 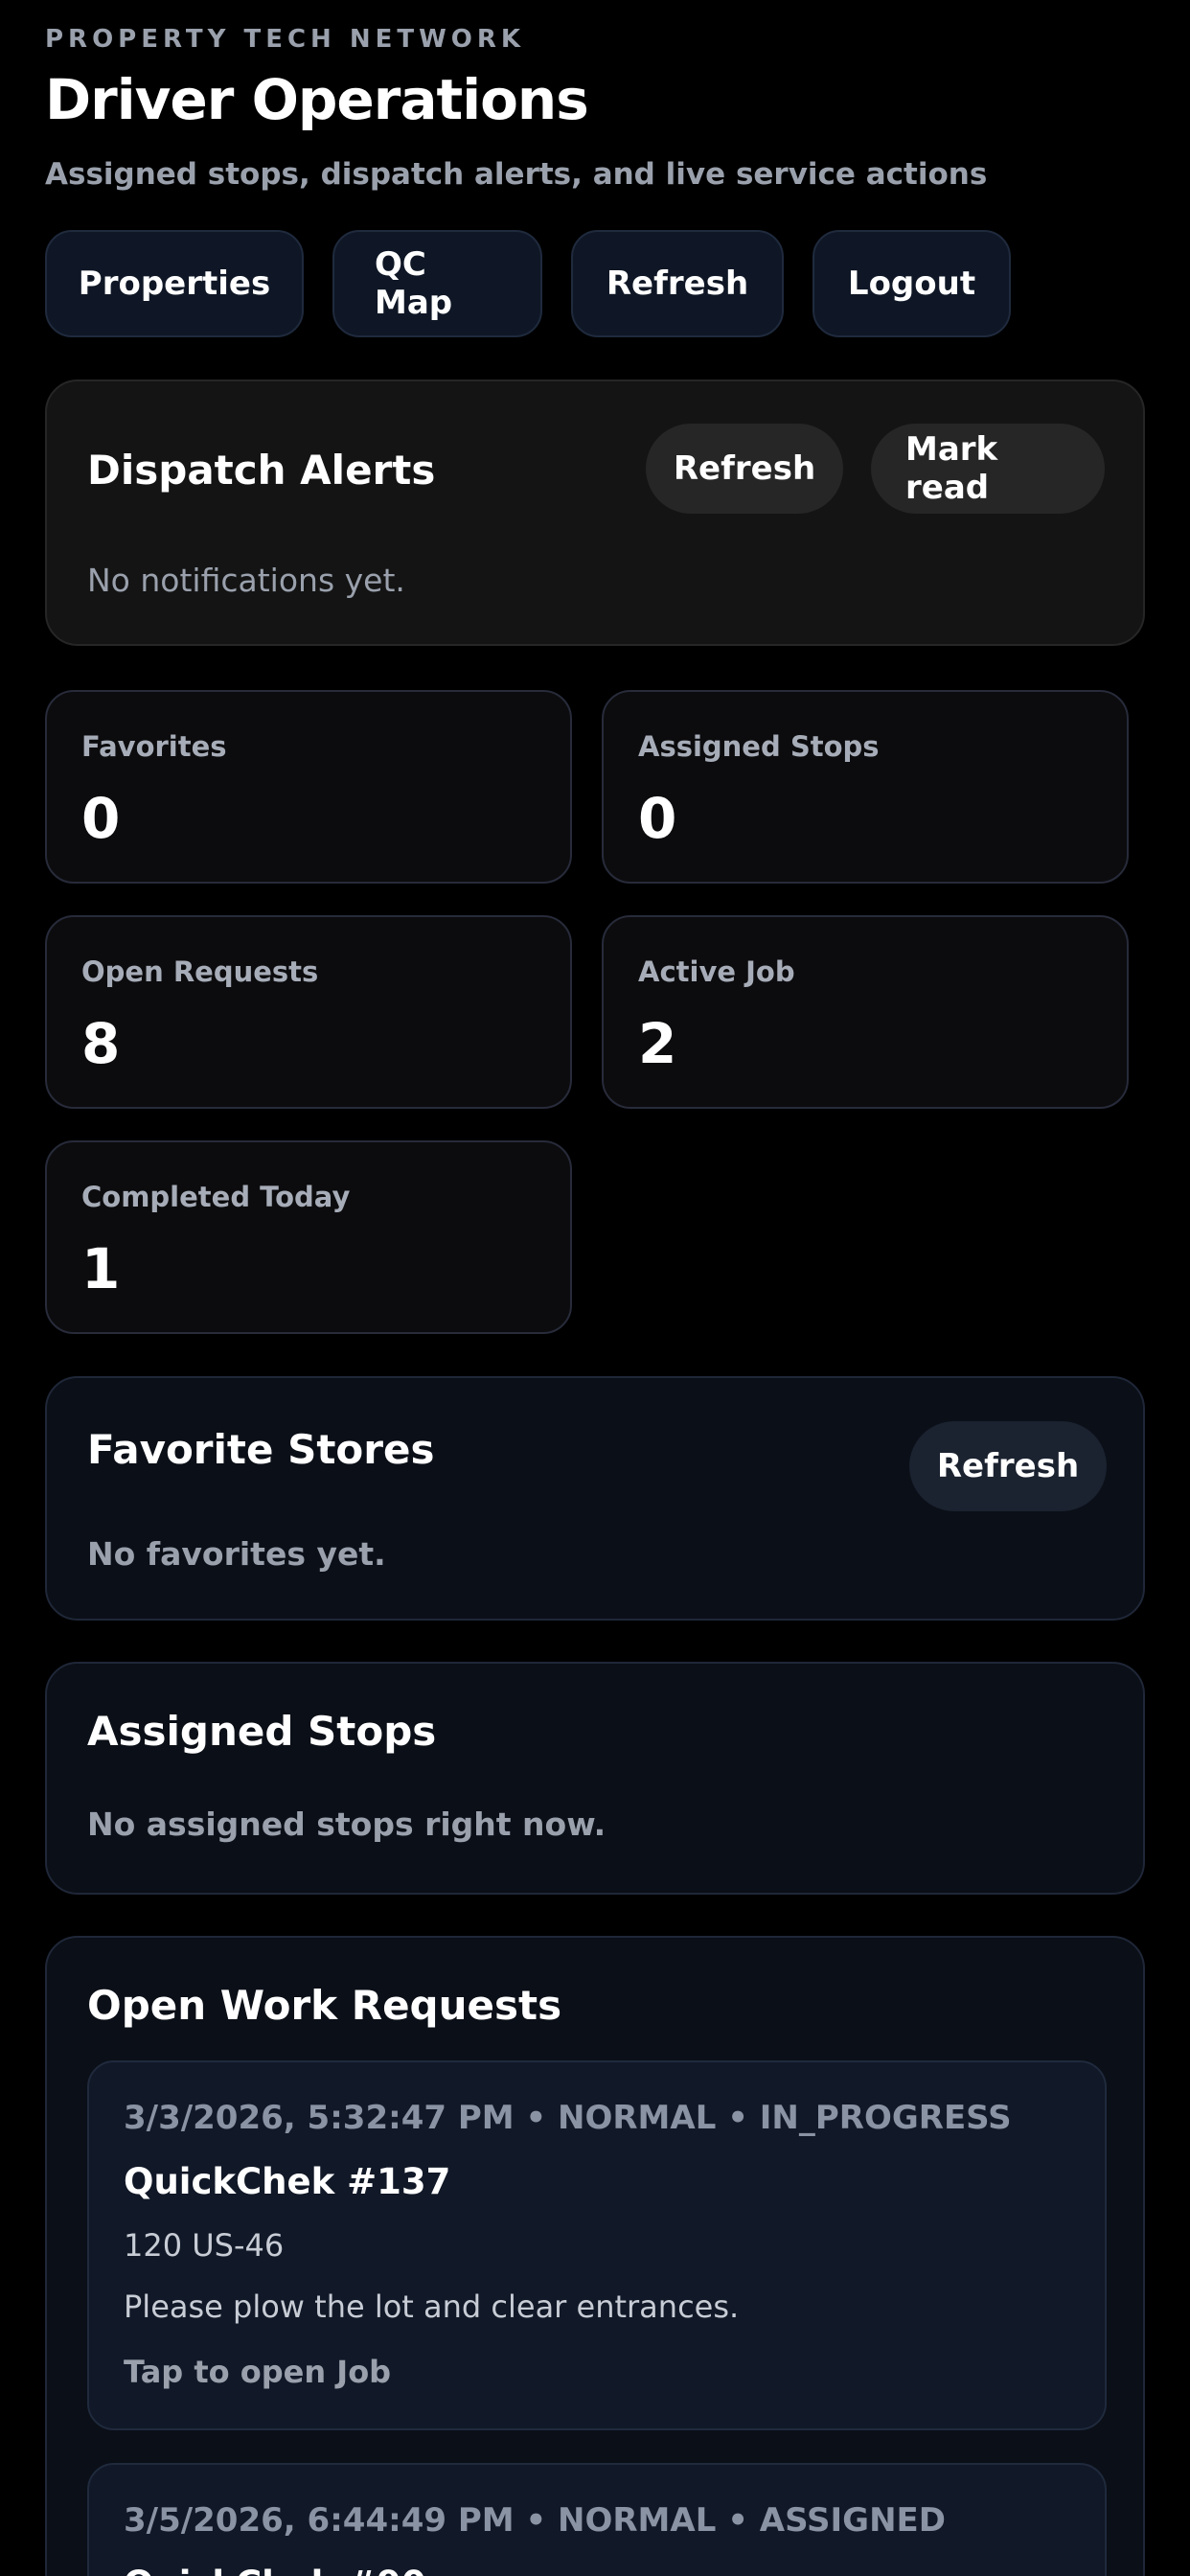 I want to click on mark-read-button: Mark read, so click(x=988, y=469).